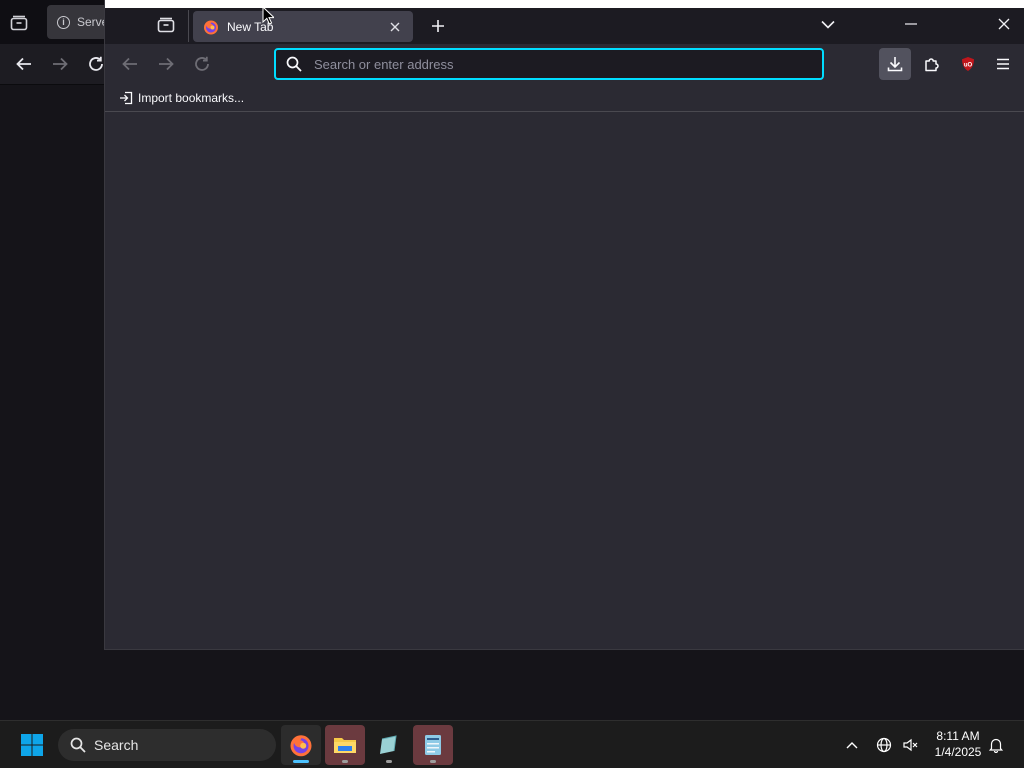 The image size is (1024, 768). Describe the element at coordinates (1004, 24) in the screenshot. I see `close-window-icon` at that location.